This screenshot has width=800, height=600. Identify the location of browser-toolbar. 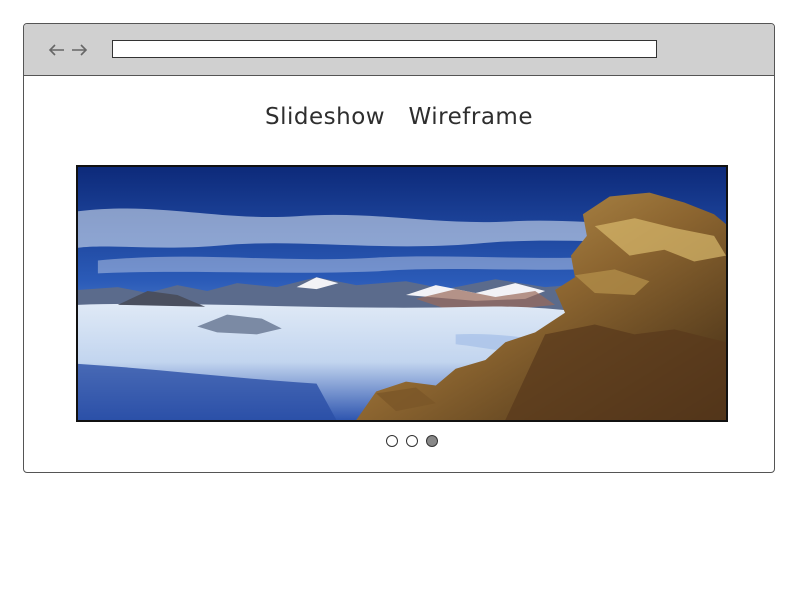
(399, 50).